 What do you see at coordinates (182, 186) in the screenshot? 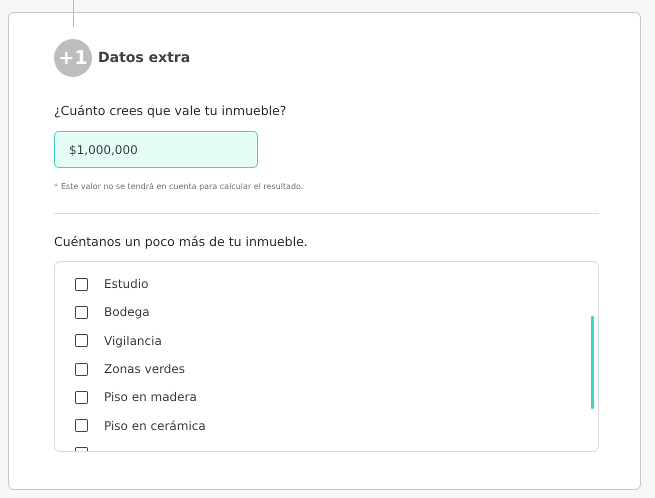
I see `note-text: Este valor no se tendrá en cuenta para calcular el resultado.` at bounding box center [182, 186].